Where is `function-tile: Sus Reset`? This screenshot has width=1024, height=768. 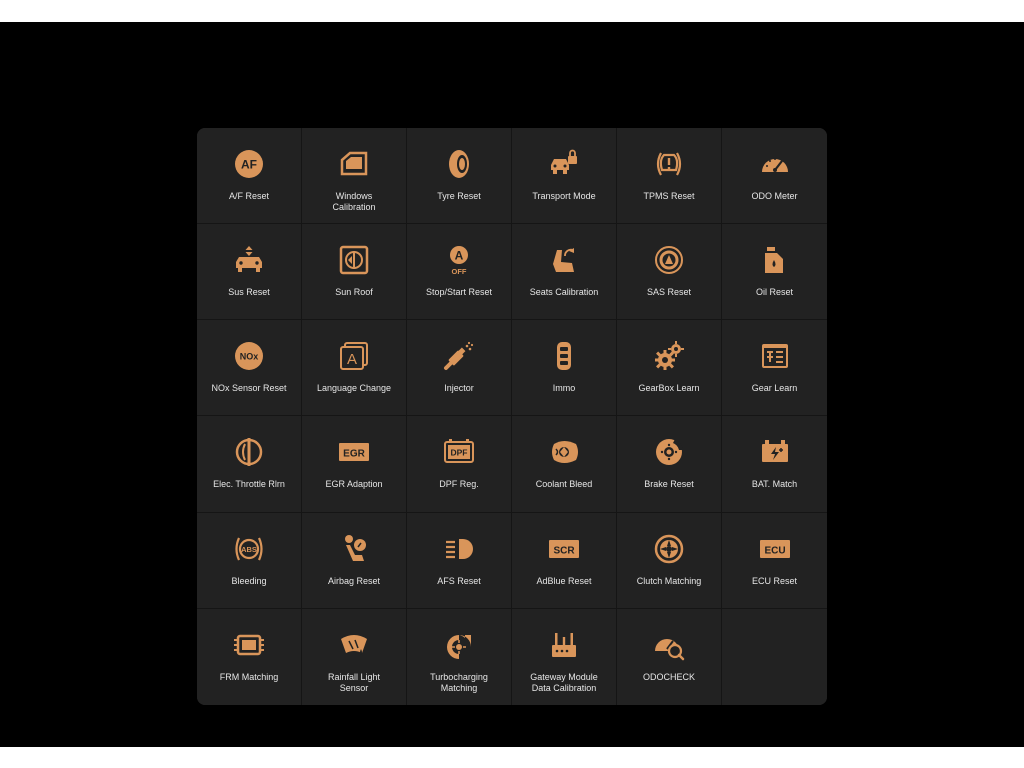
function-tile: Sus Reset is located at coordinates (249, 272).